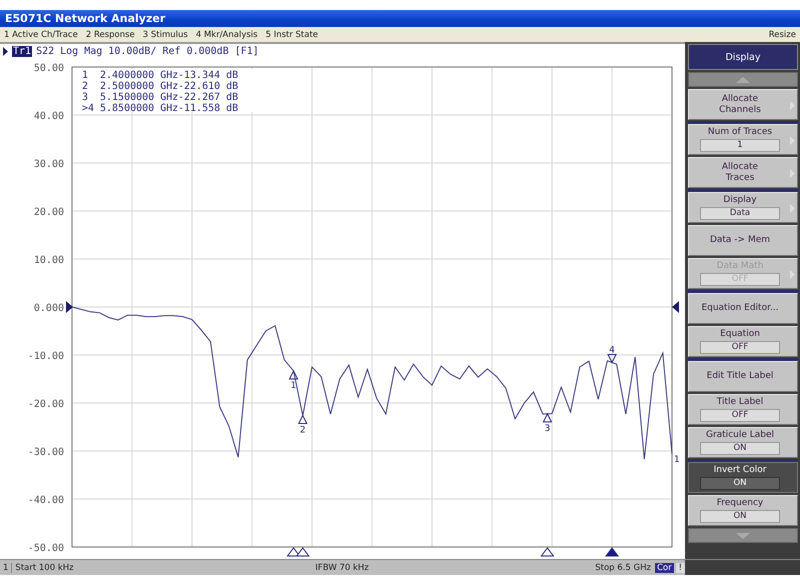 Image resolution: width=800 pixels, height=581 pixels. I want to click on softkey-button: Allocate Traces, so click(743, 172).